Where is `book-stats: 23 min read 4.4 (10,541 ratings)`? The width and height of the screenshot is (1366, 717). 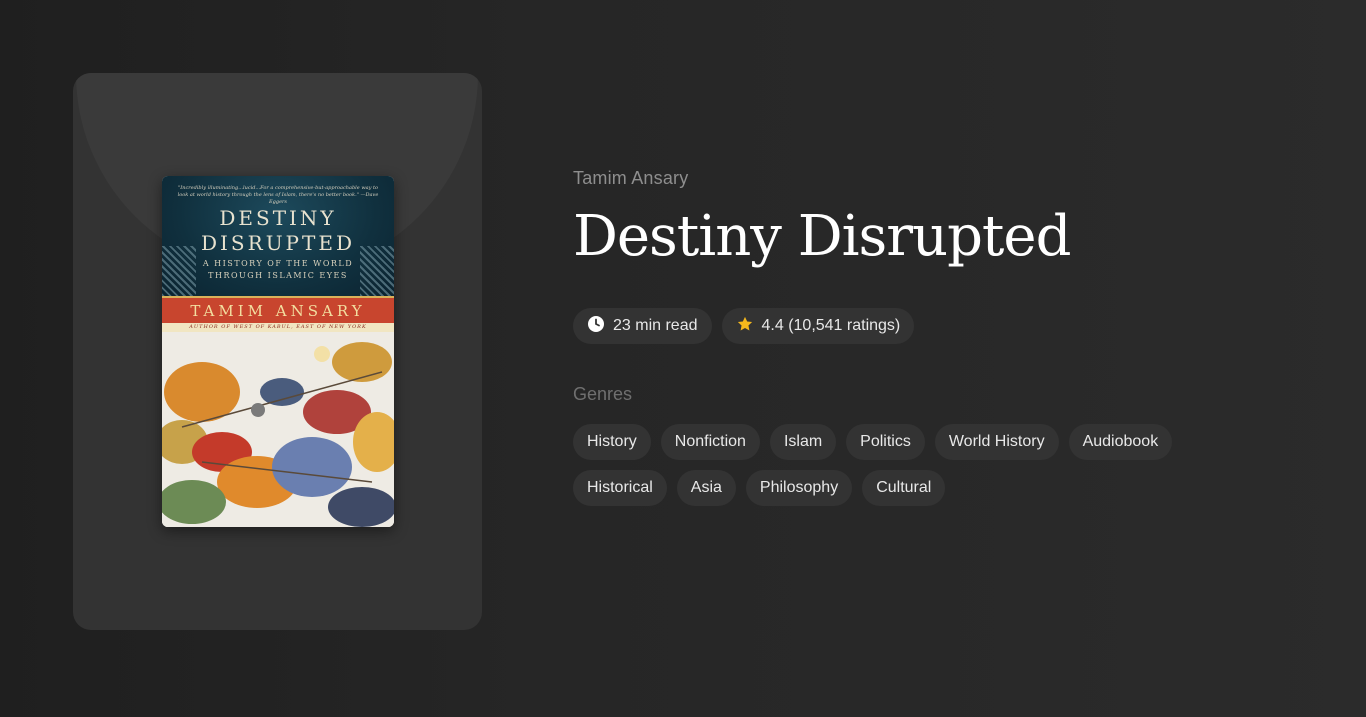
book-stats: 23 min read 4.4 (10,541 ratings) is located at coordinates (893, 326).